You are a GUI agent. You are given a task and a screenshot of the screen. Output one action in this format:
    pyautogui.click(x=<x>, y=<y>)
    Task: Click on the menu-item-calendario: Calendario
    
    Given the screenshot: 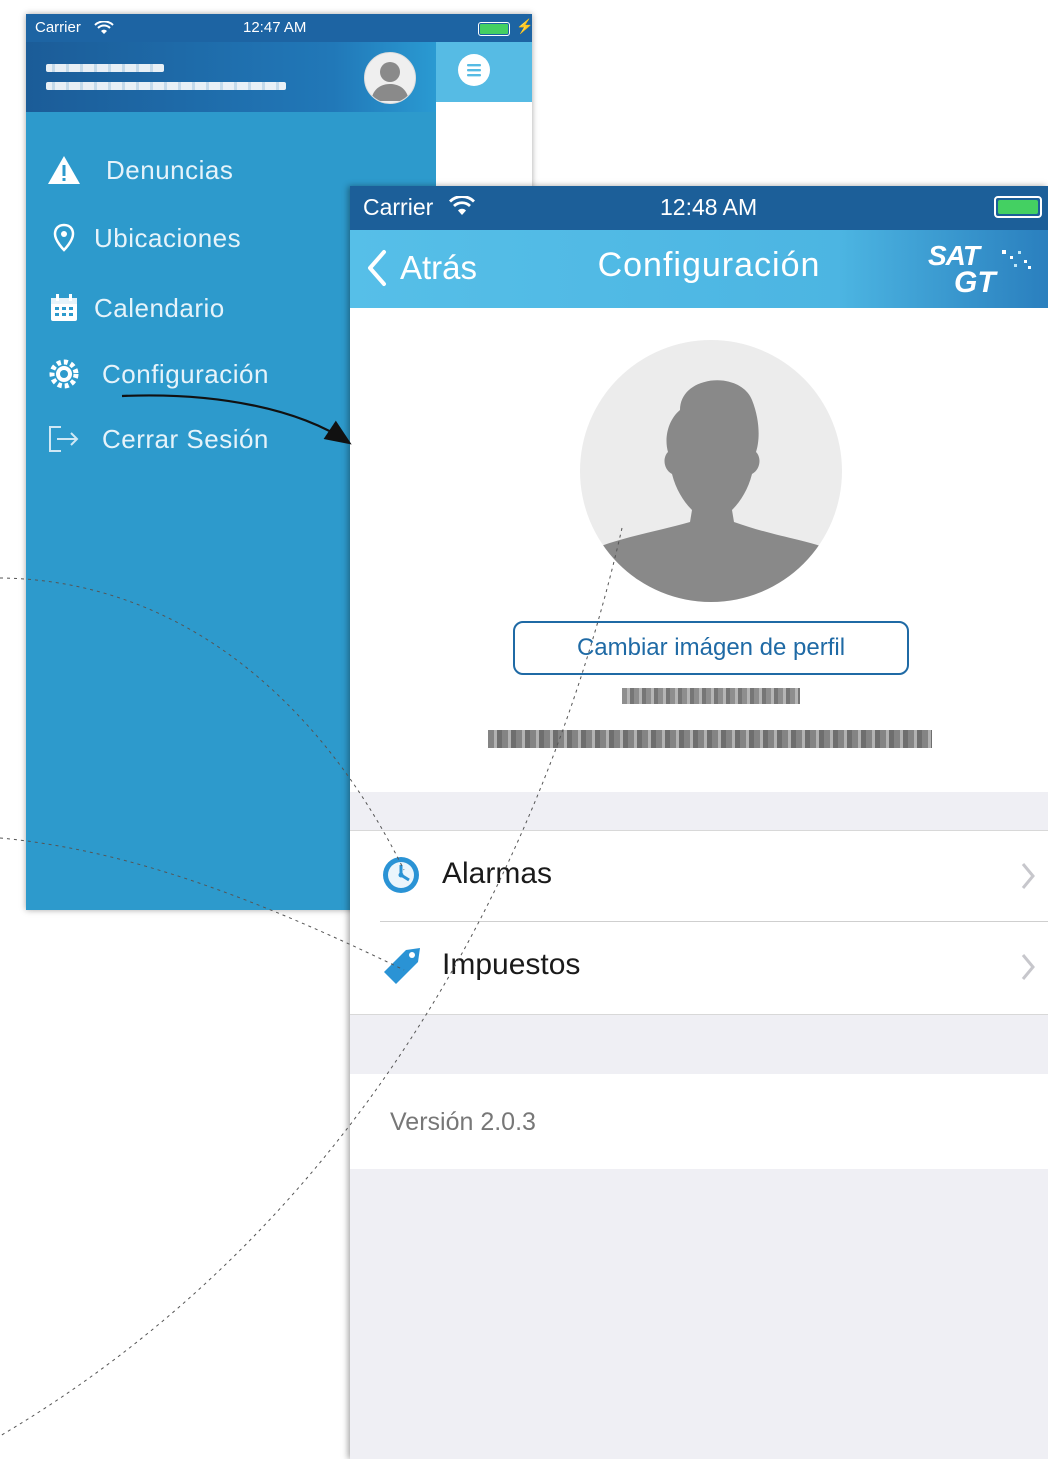 What is the action you would take?
    pyautogui.click(x=135, y=308)
    